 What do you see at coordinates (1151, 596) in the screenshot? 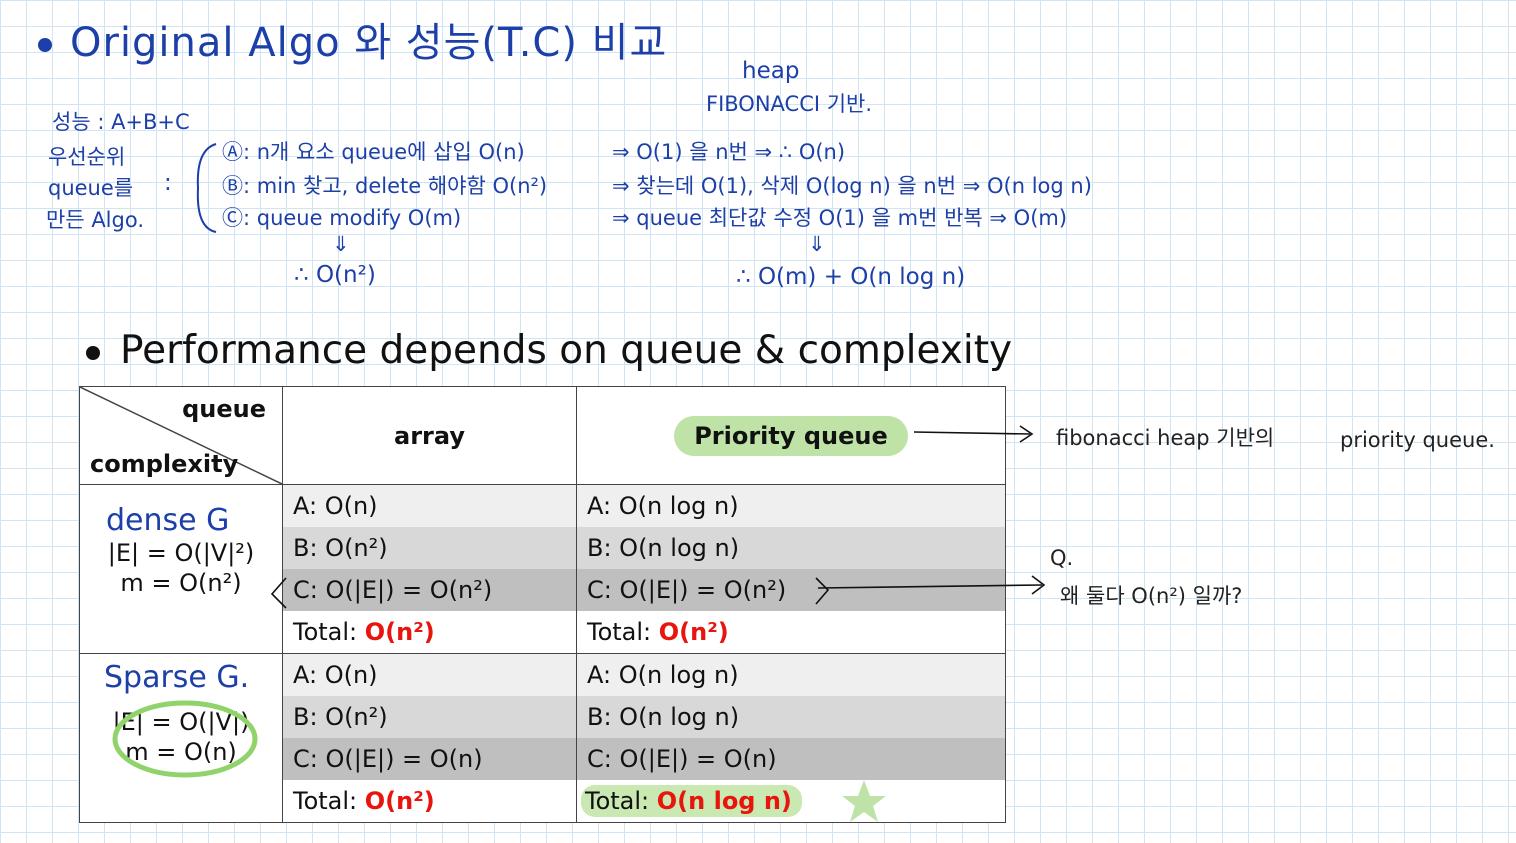
I see `question-text: 왜 둘다 O(n²) 일까?` at bounding box center [1151, 596].